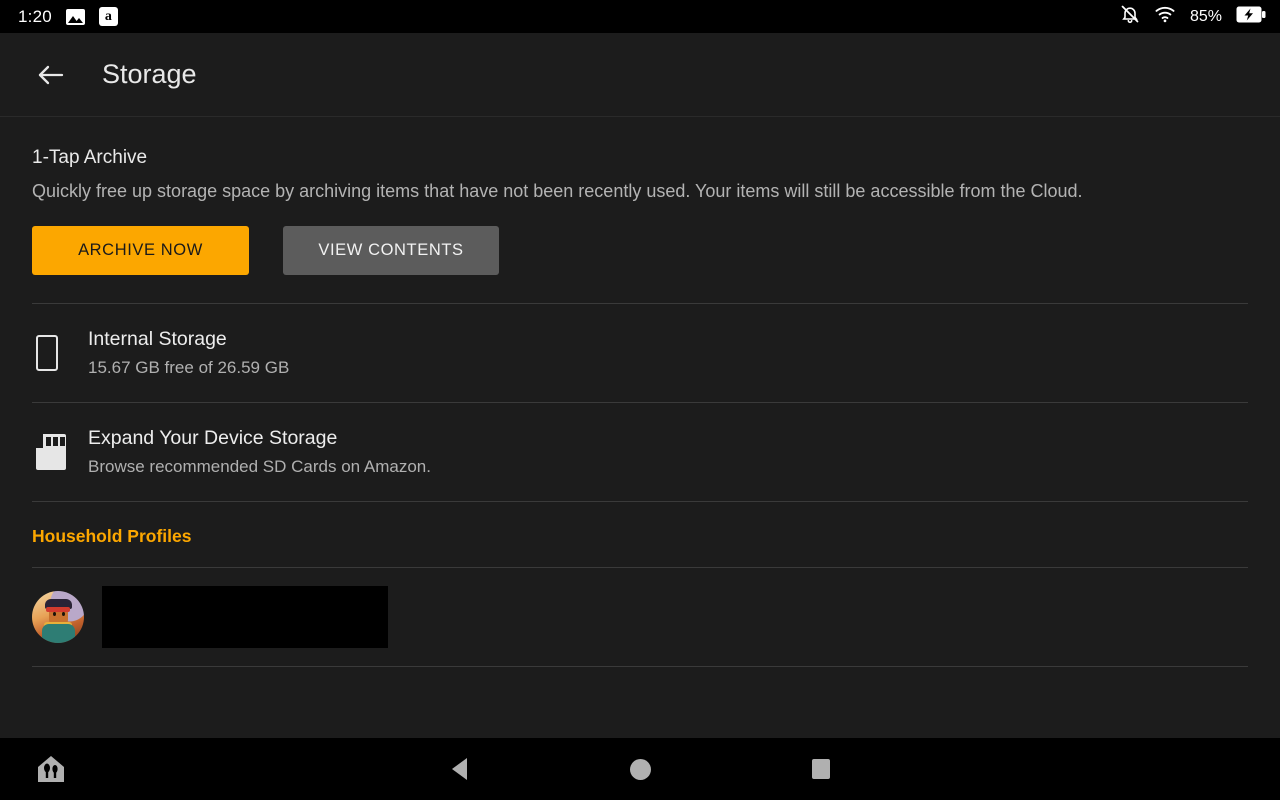 Image resolution: width=1280 pixels, height=800 pixels. What do you see at coordinates (60, 353) in the screenshot?
I see `phone-icon` at bounding box center [60, 353].